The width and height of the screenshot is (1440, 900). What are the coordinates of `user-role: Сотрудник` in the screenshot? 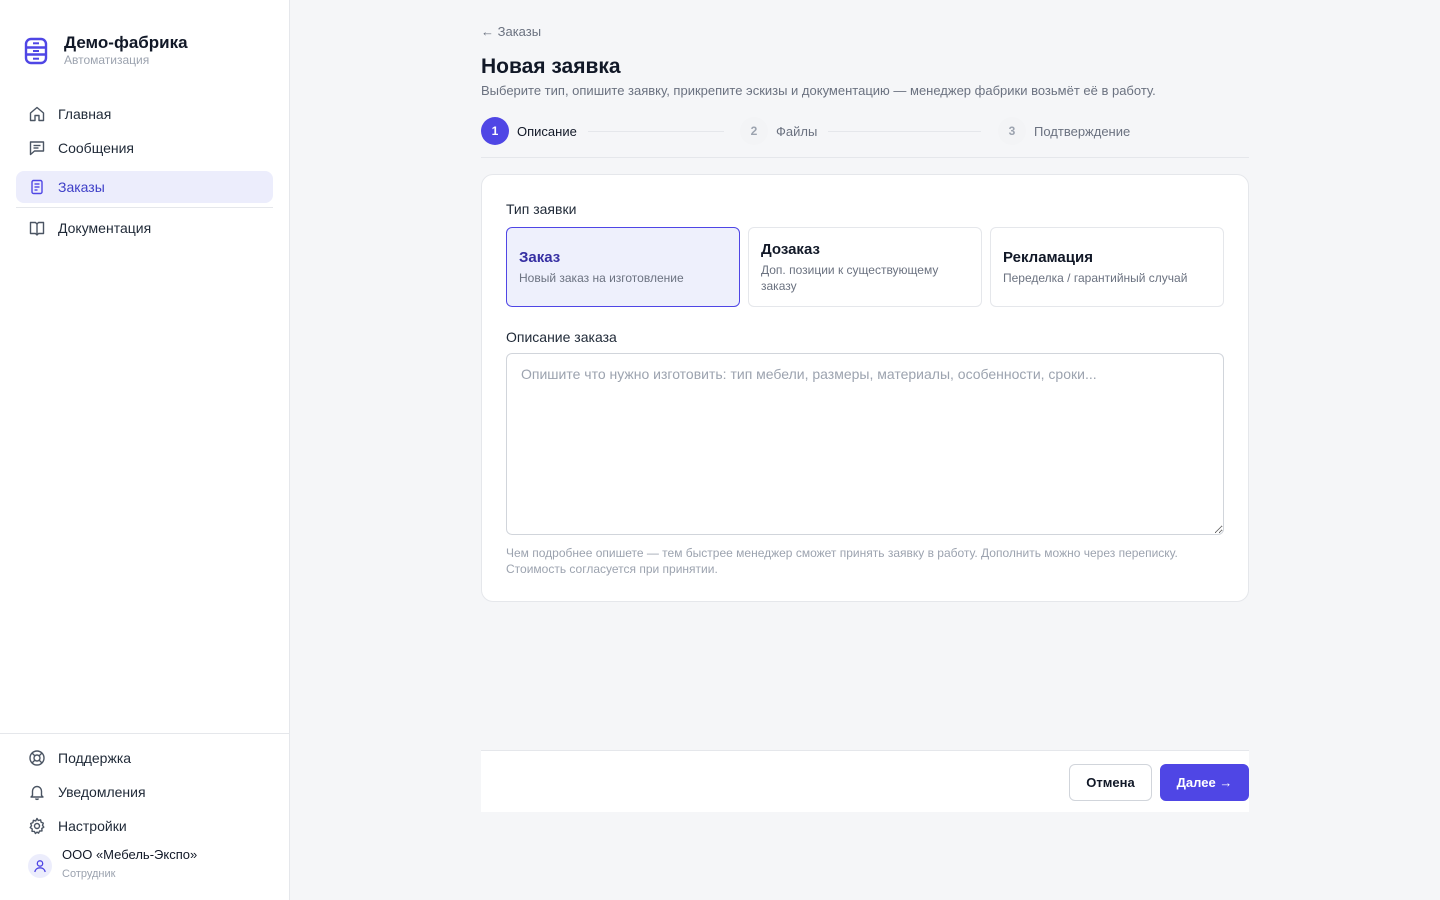 It's located at (89, 874).